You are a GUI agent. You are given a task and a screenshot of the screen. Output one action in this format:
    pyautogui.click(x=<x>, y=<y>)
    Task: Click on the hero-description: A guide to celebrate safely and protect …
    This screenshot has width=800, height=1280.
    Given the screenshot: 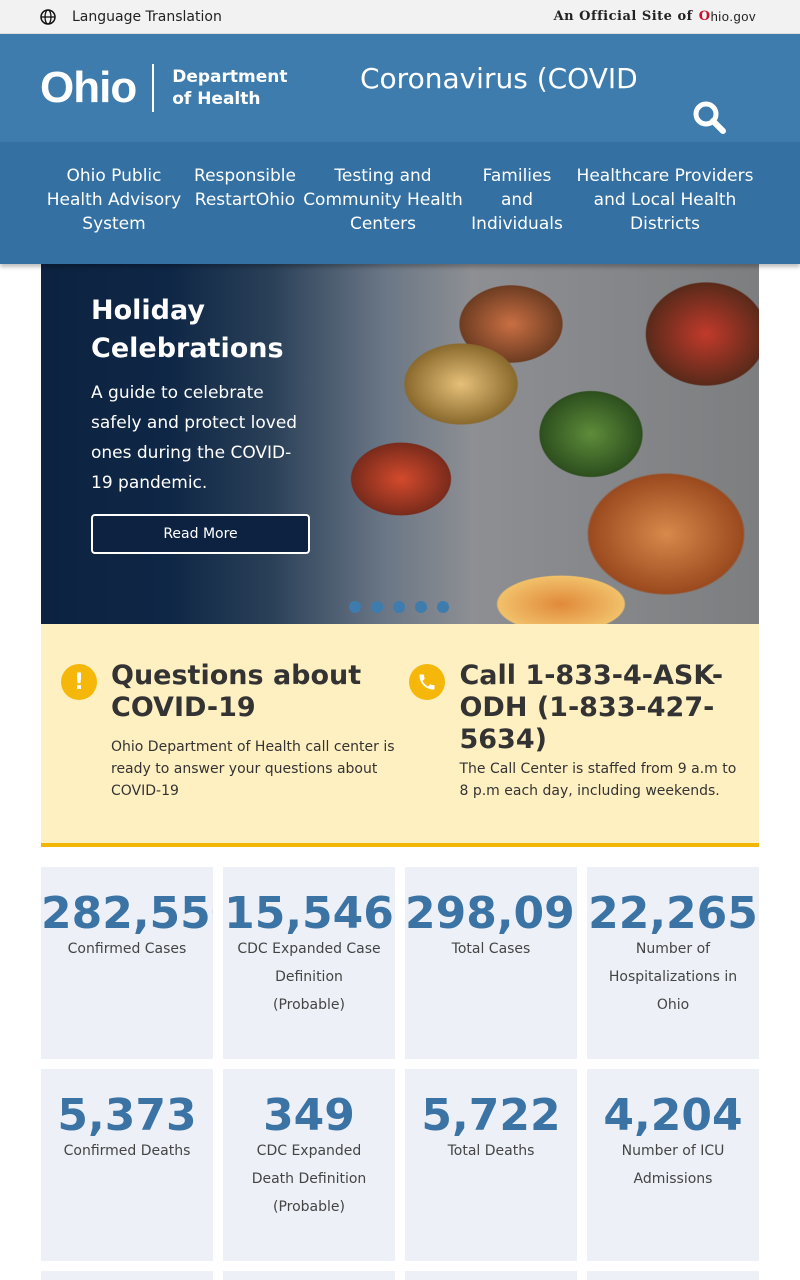 What is the action you would take?
    pyautogui.click(x=194, y=438)
    